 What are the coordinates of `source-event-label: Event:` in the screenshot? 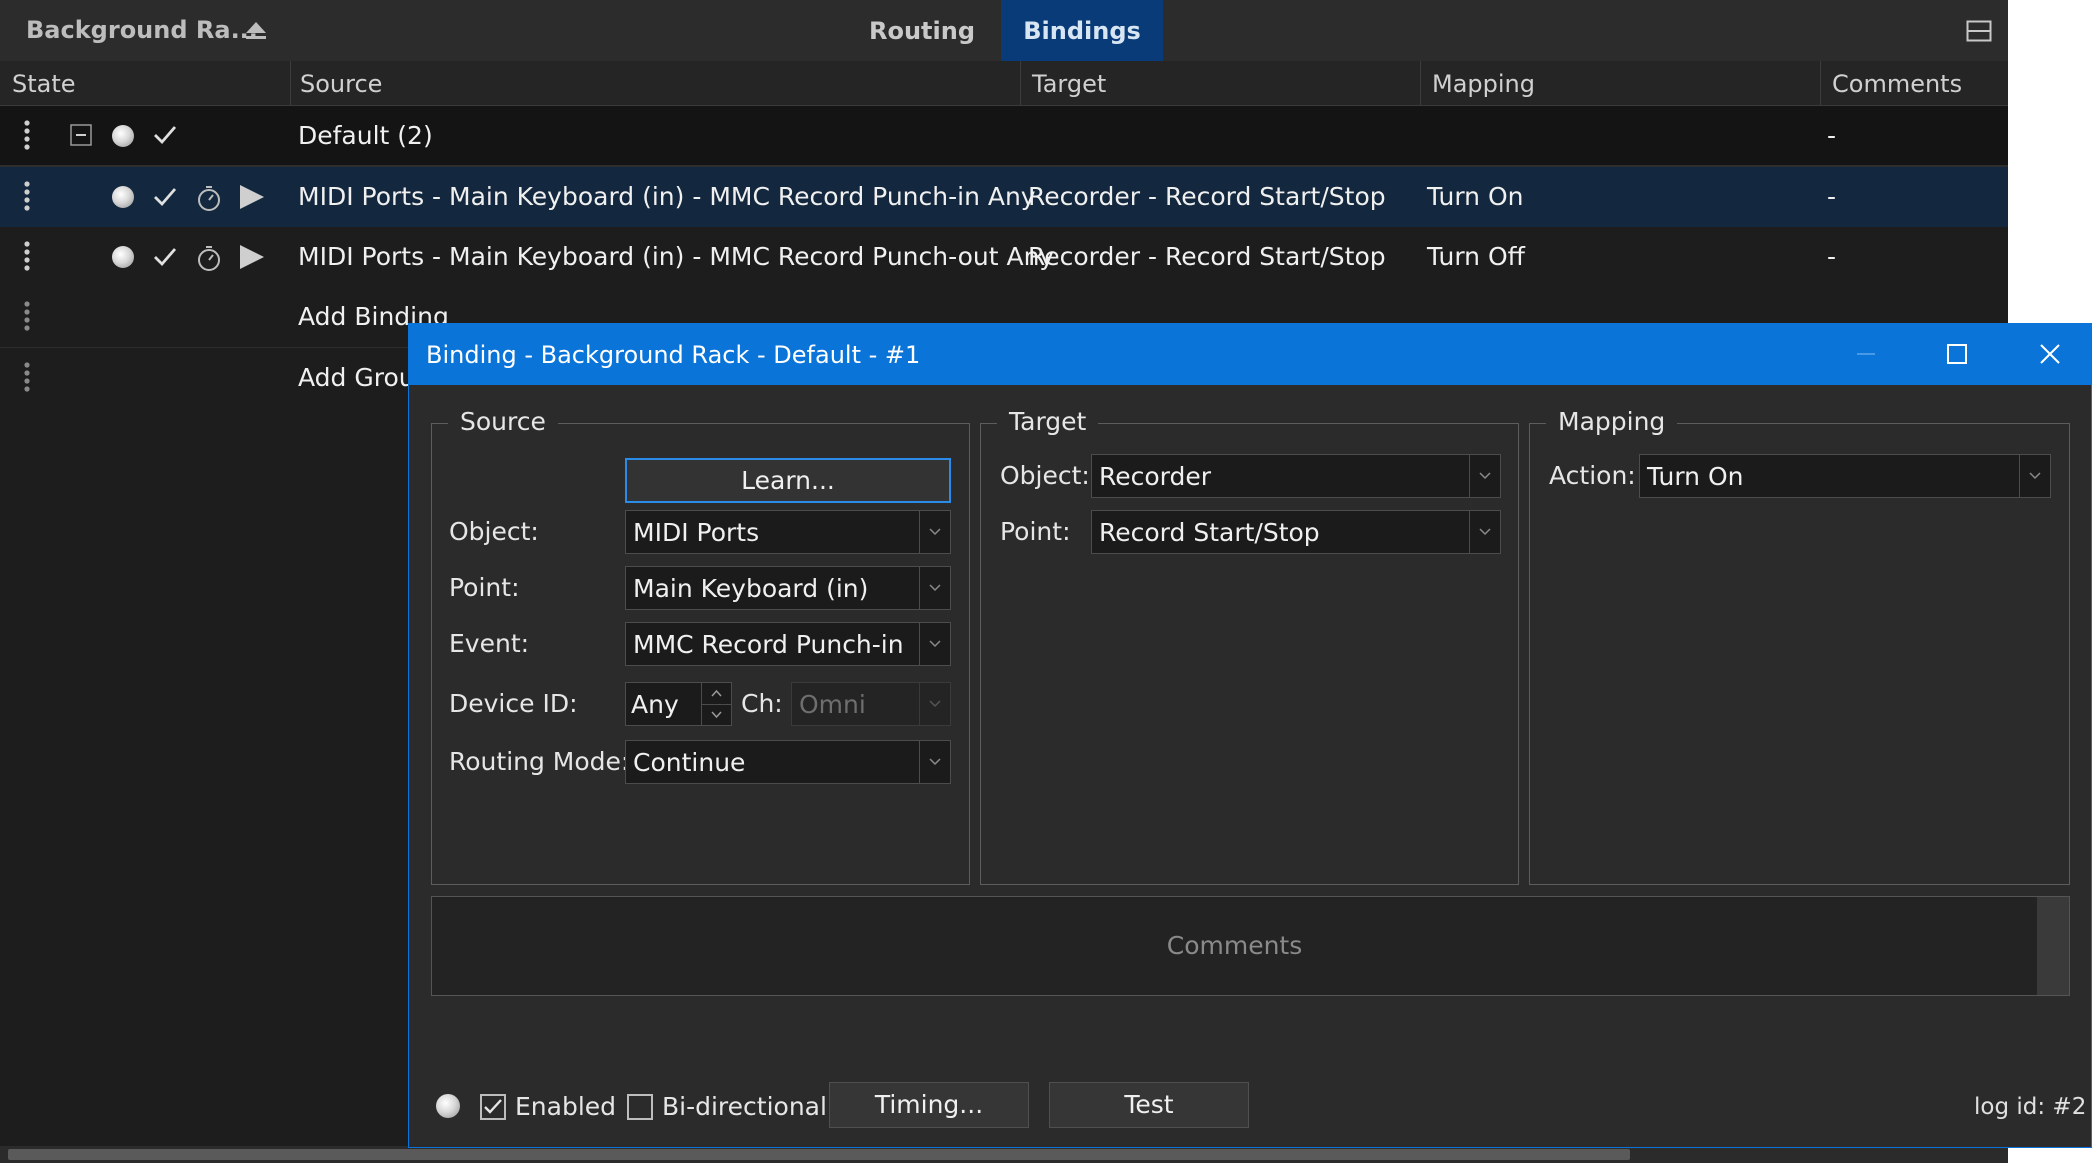 It's located at (489, 643).